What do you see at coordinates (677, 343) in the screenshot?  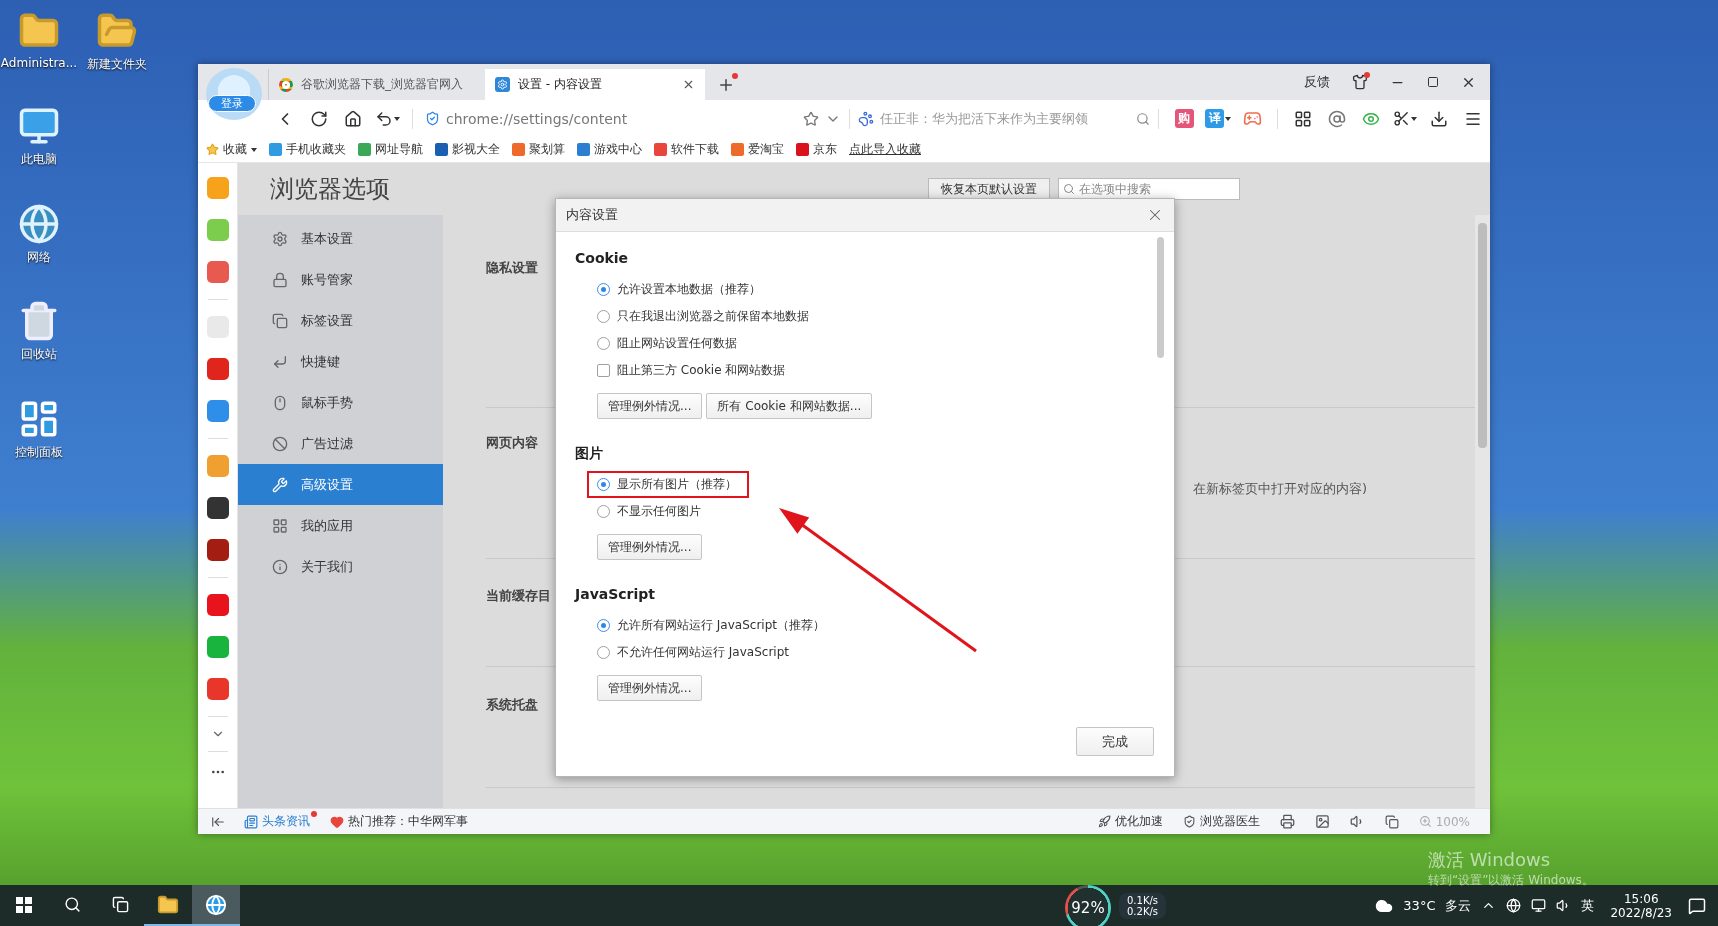 I see `option-label: 阻止网站设置任何数据` at bounding box center [677, 343].